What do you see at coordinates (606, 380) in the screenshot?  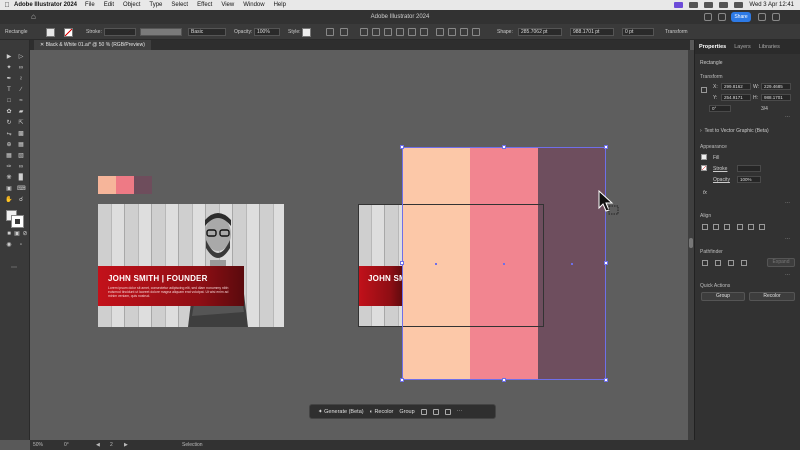 I see `resize-handle-bottom-right` at bounding box center [606, 380].